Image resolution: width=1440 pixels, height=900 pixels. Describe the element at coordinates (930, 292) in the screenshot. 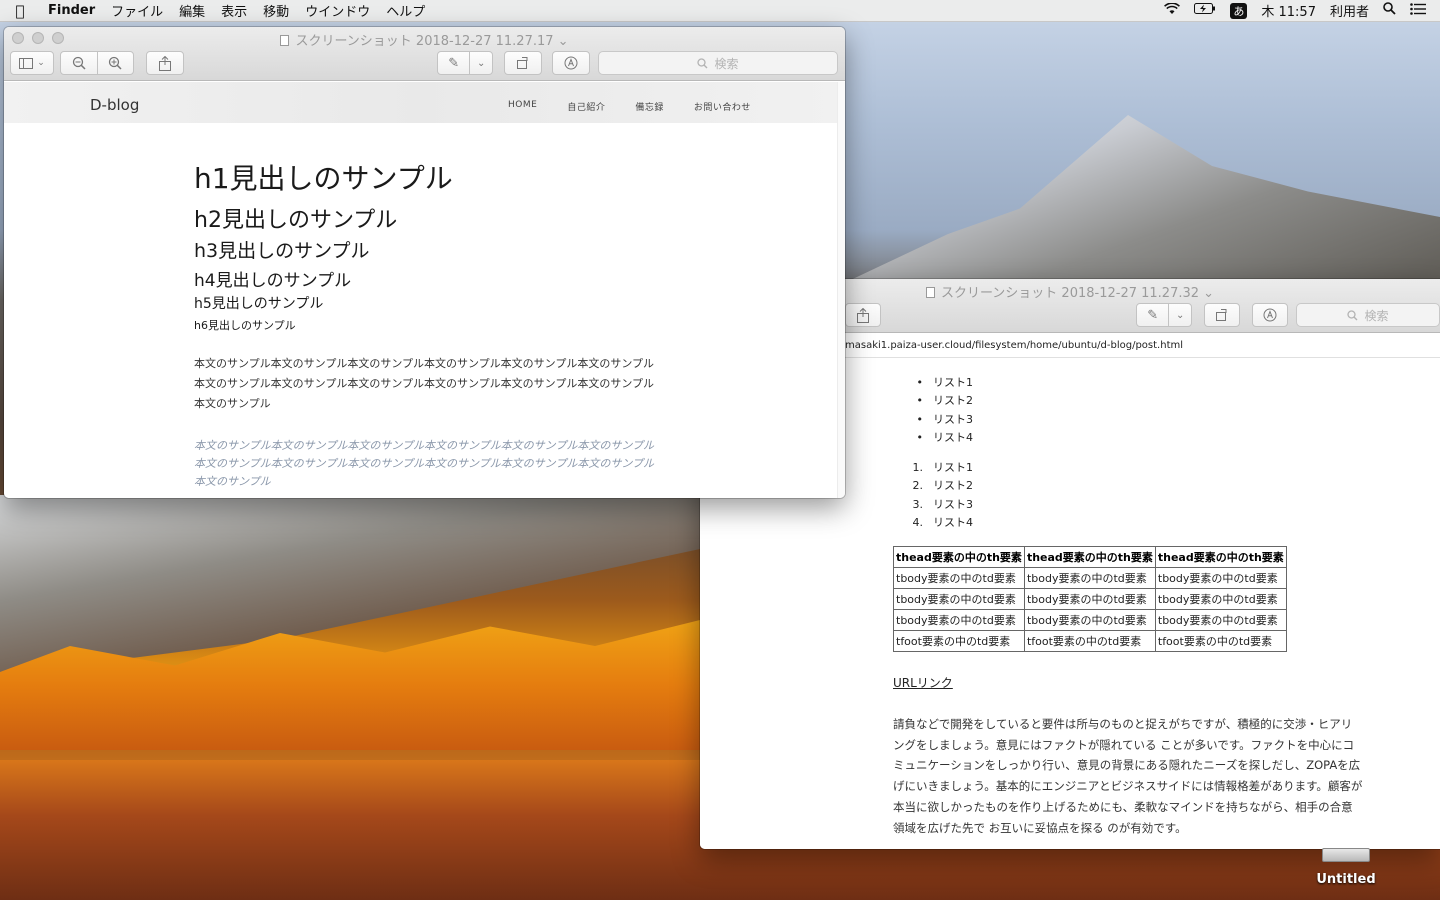

I see `document-icon` at that location.